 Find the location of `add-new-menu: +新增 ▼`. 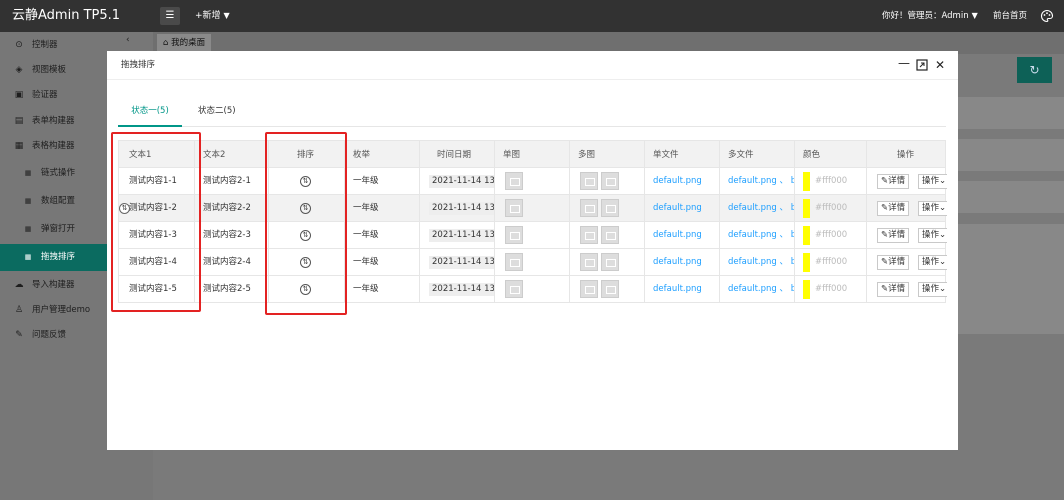

add-new-menu: +新增 ▼ is located at coordinates (212, 16).